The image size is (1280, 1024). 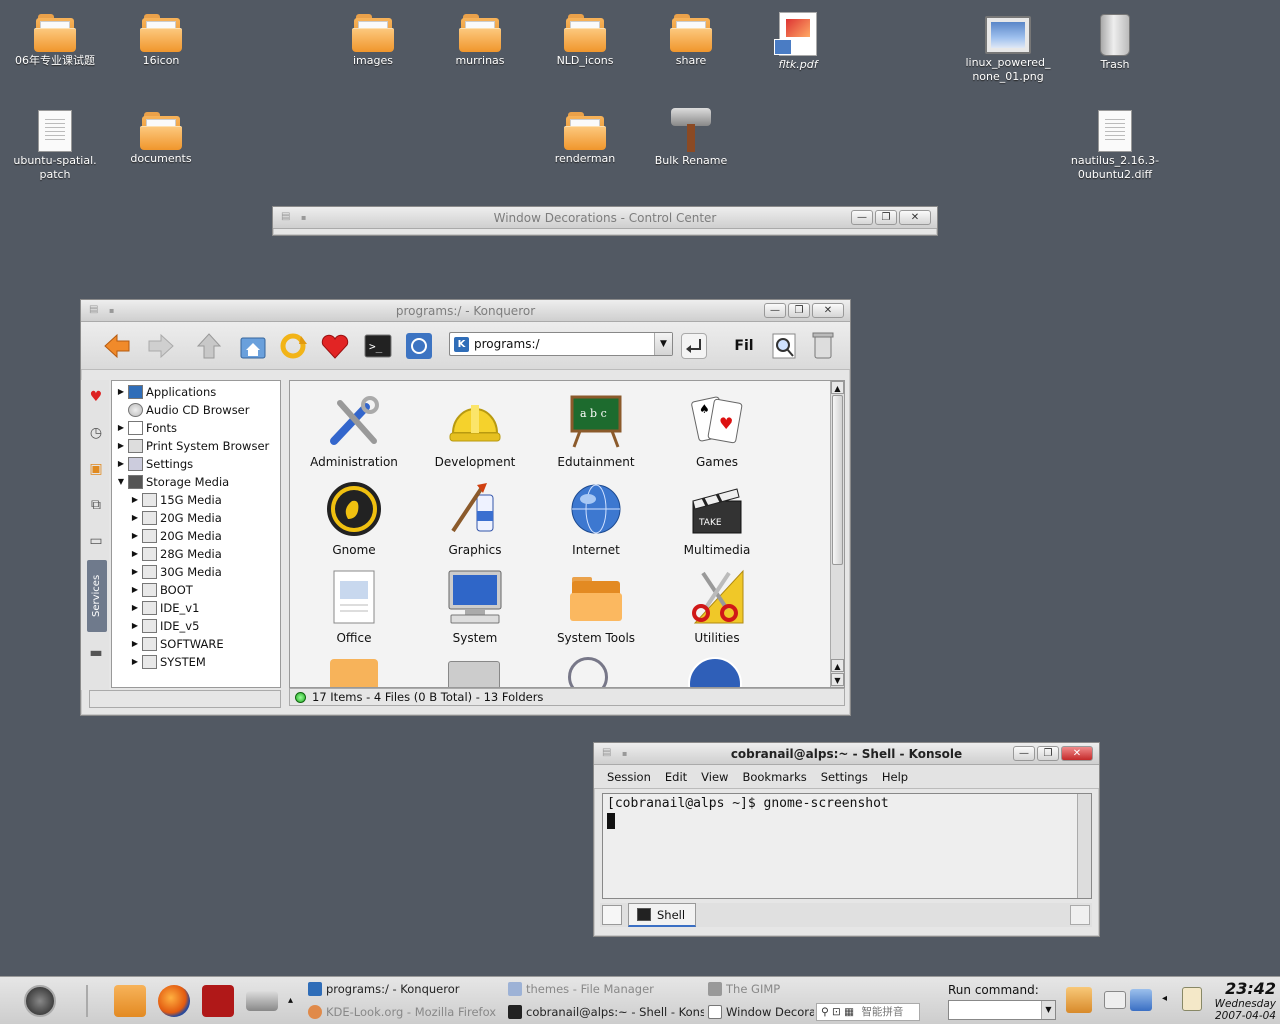 What do you see at coordinates (475, 431) in the screenshot?
I see `program-development: Development` at bounding box center [475, 431].